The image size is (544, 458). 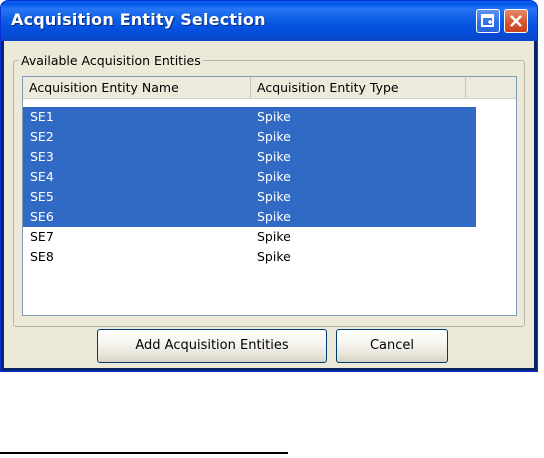 I want to click on window-title: Acquisition Entity Selection, so click(x=138, y=19).